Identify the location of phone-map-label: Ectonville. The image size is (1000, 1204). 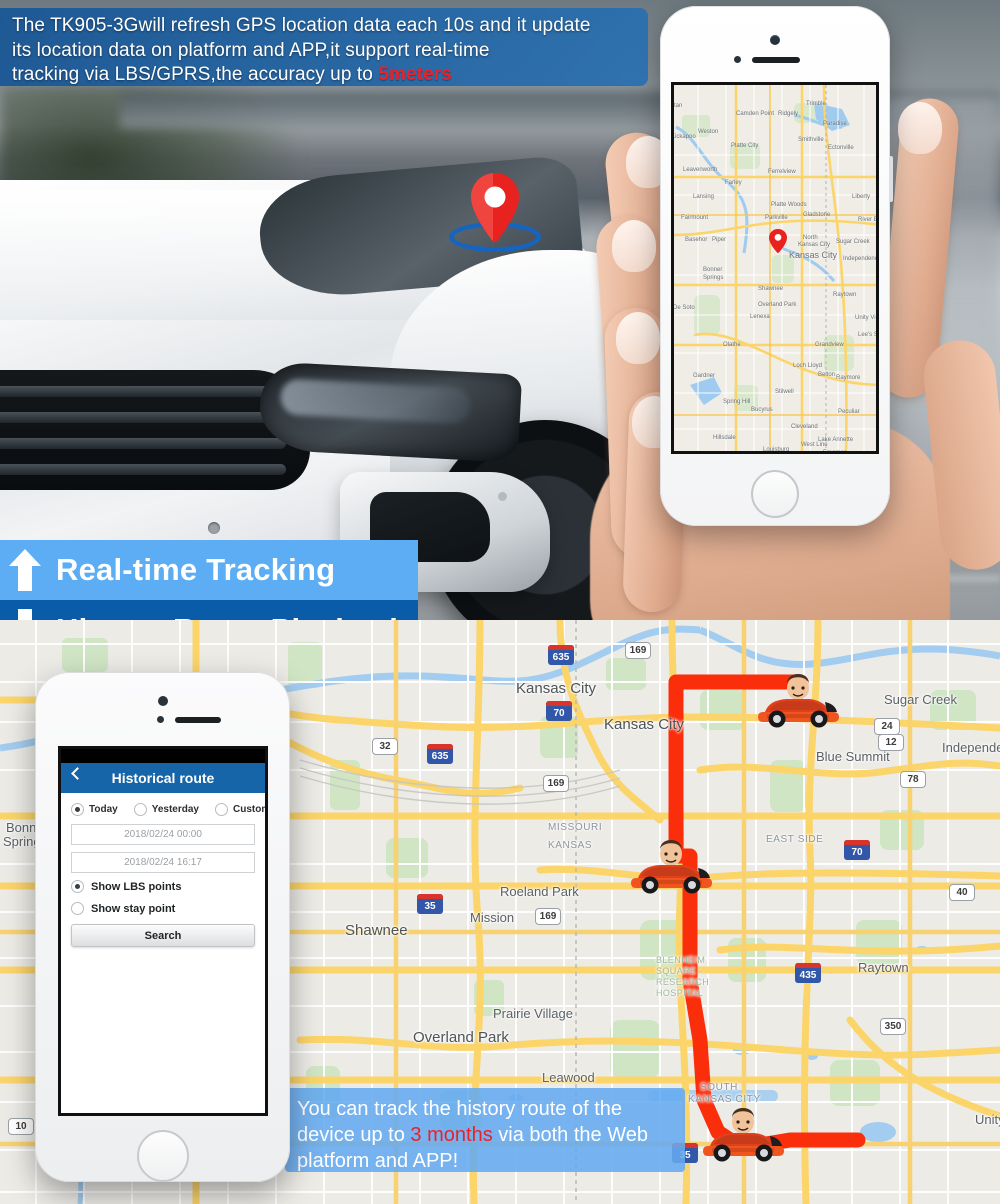
(841, 148).